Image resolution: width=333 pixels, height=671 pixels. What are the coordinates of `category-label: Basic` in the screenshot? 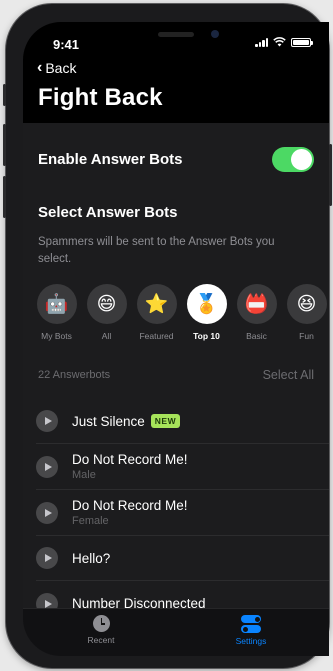 It's located at (256, 336).